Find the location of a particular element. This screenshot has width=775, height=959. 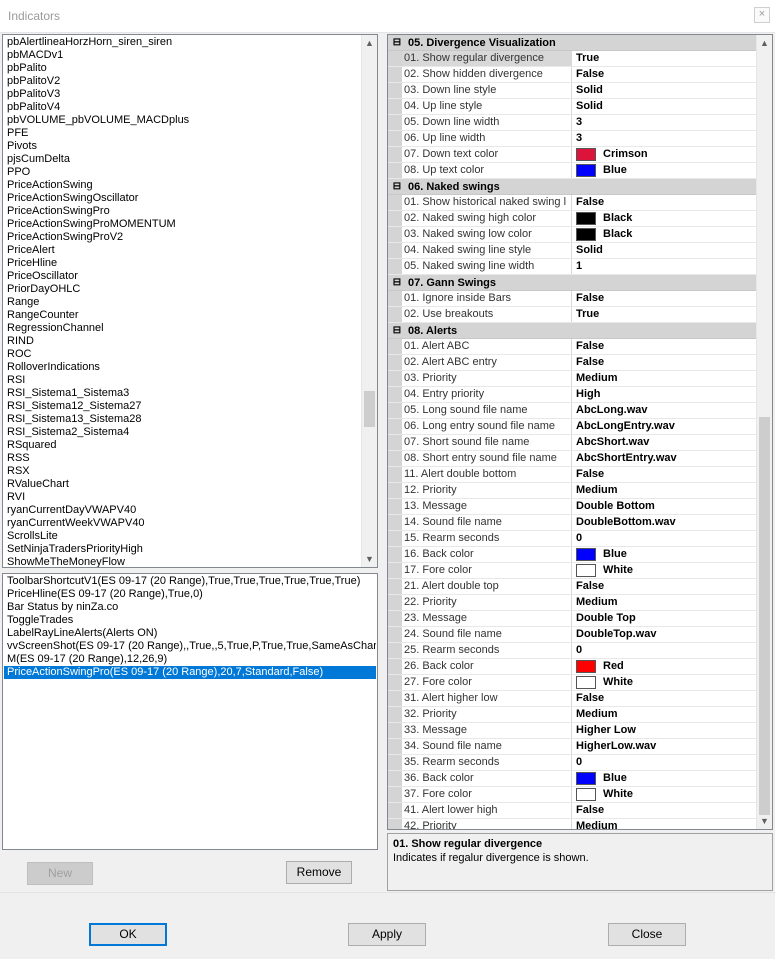

property-row: 02. Show hidden divergence False is located at coordinates (572, 75).